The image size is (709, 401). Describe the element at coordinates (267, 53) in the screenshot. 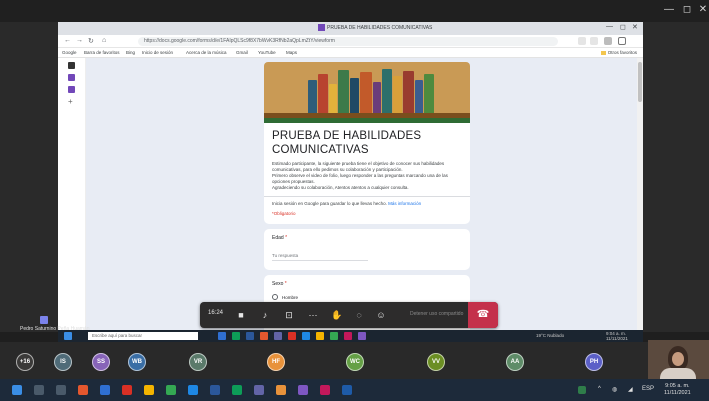

I see `bookmark-item: YouTube` at that location.